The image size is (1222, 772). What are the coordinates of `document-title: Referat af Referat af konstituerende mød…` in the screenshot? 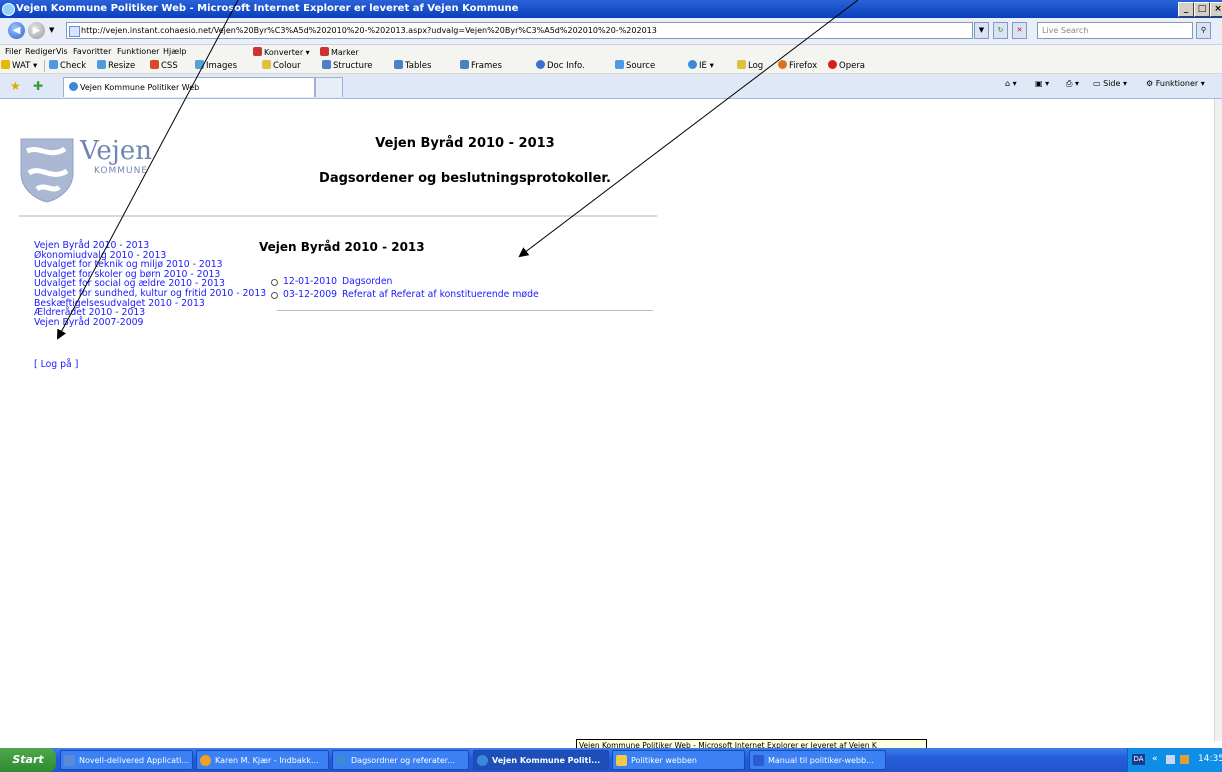 It's located at (440, 294).